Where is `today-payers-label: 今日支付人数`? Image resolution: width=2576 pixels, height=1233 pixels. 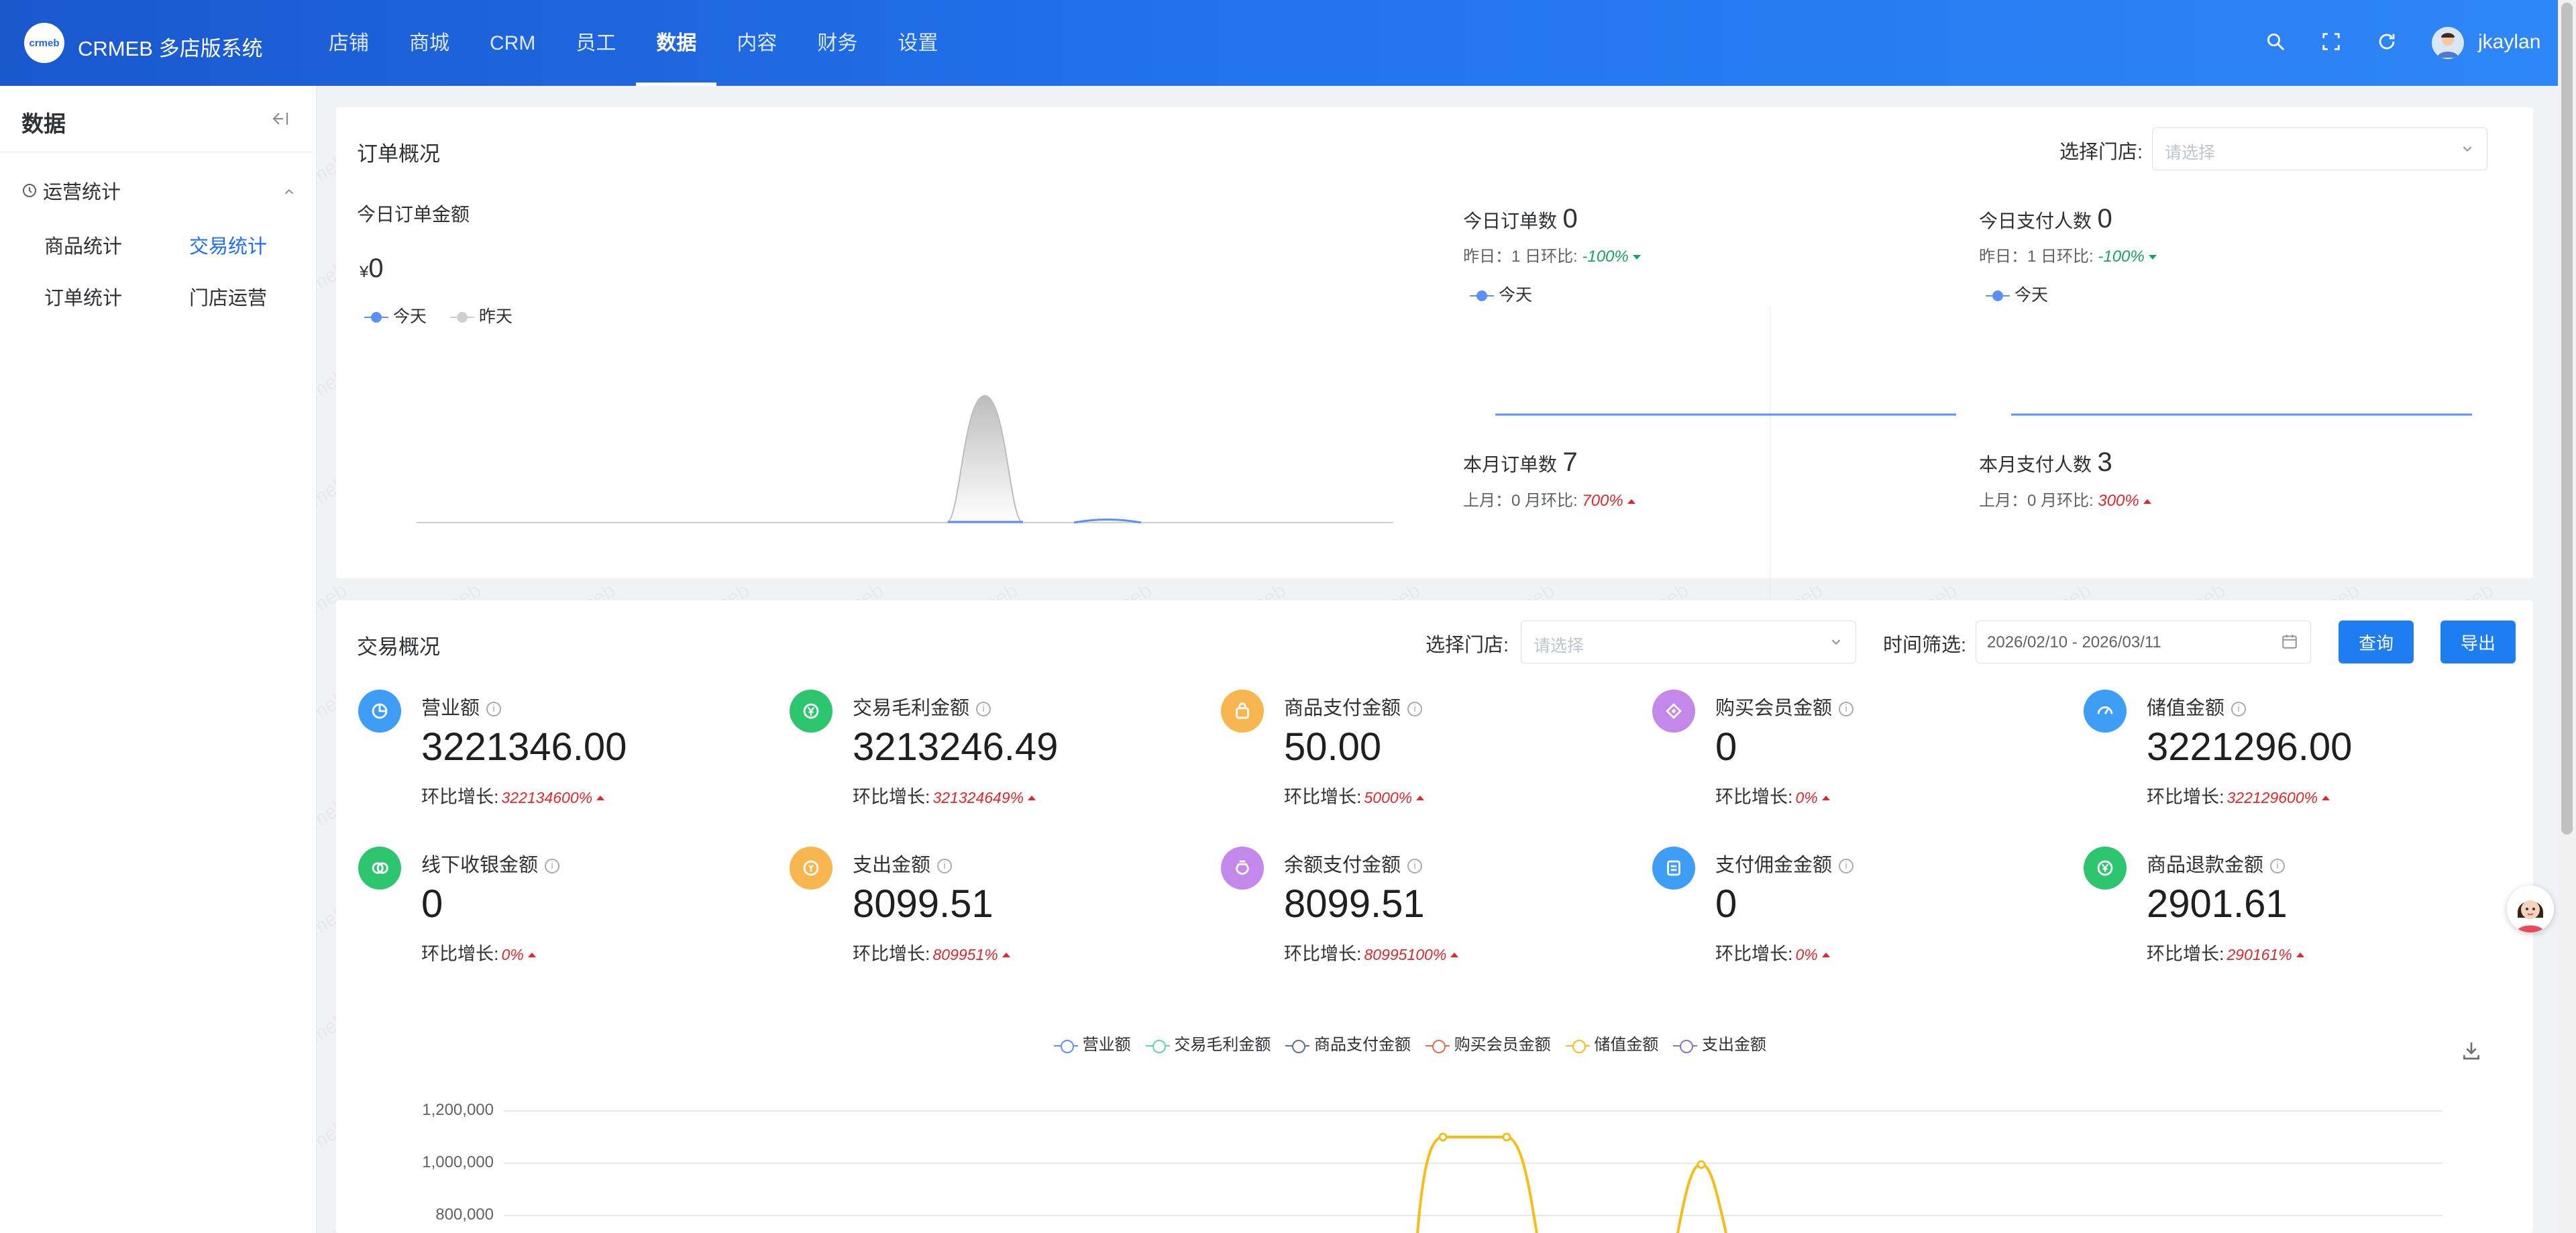 today-payers-label: 今日支付人数 is located at coordinates (2035, 221).